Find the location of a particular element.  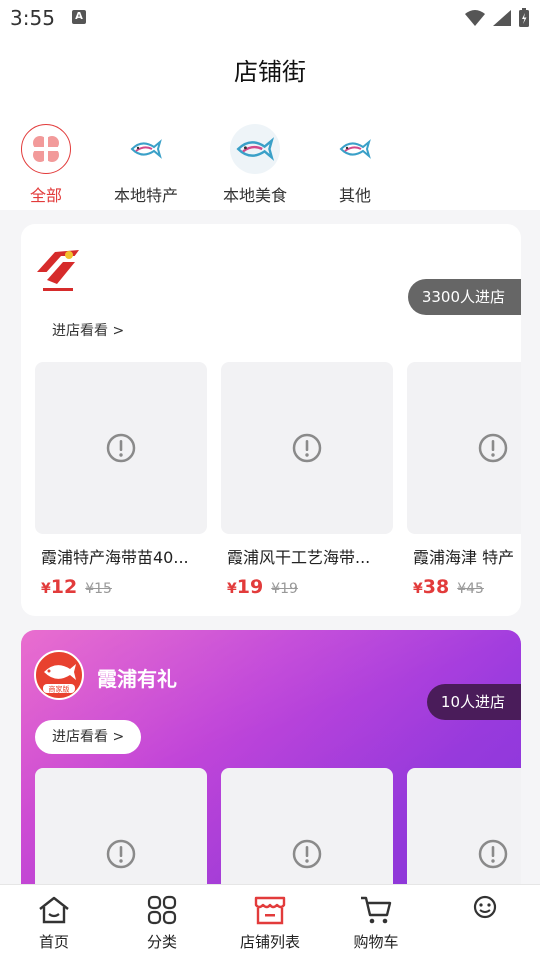

tab-profile is located at coordinates (485, 909).